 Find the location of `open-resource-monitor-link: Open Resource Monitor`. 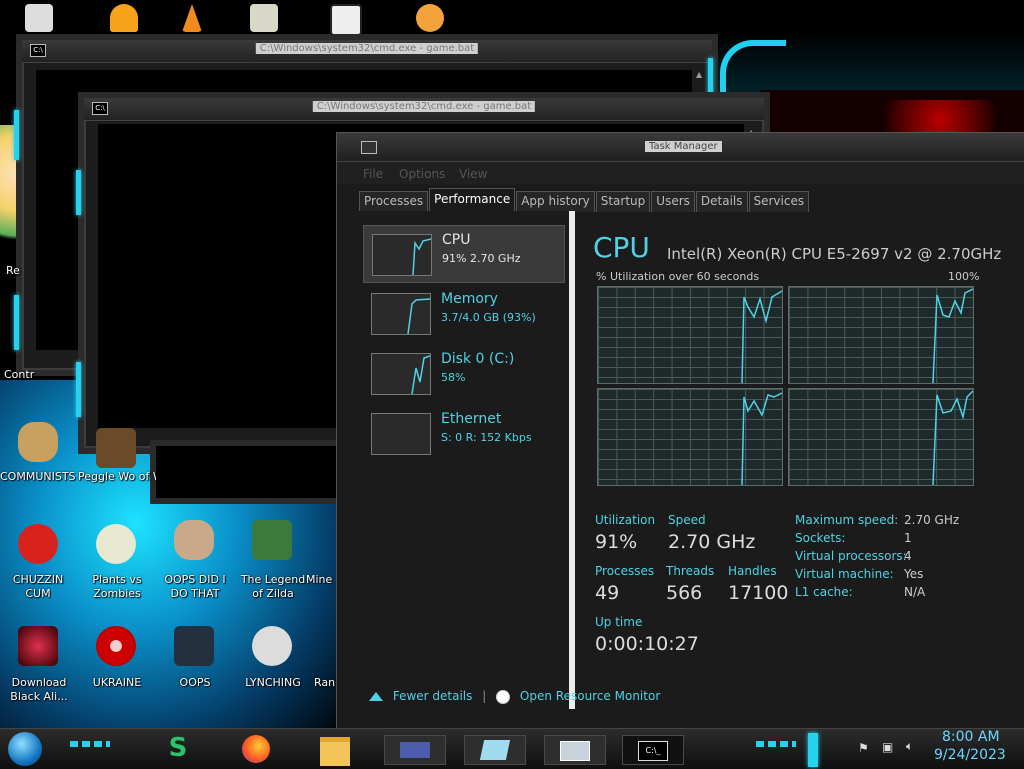

open-resource-monitor-link: Open Resource Monitor is located at coordinates (590, 696).